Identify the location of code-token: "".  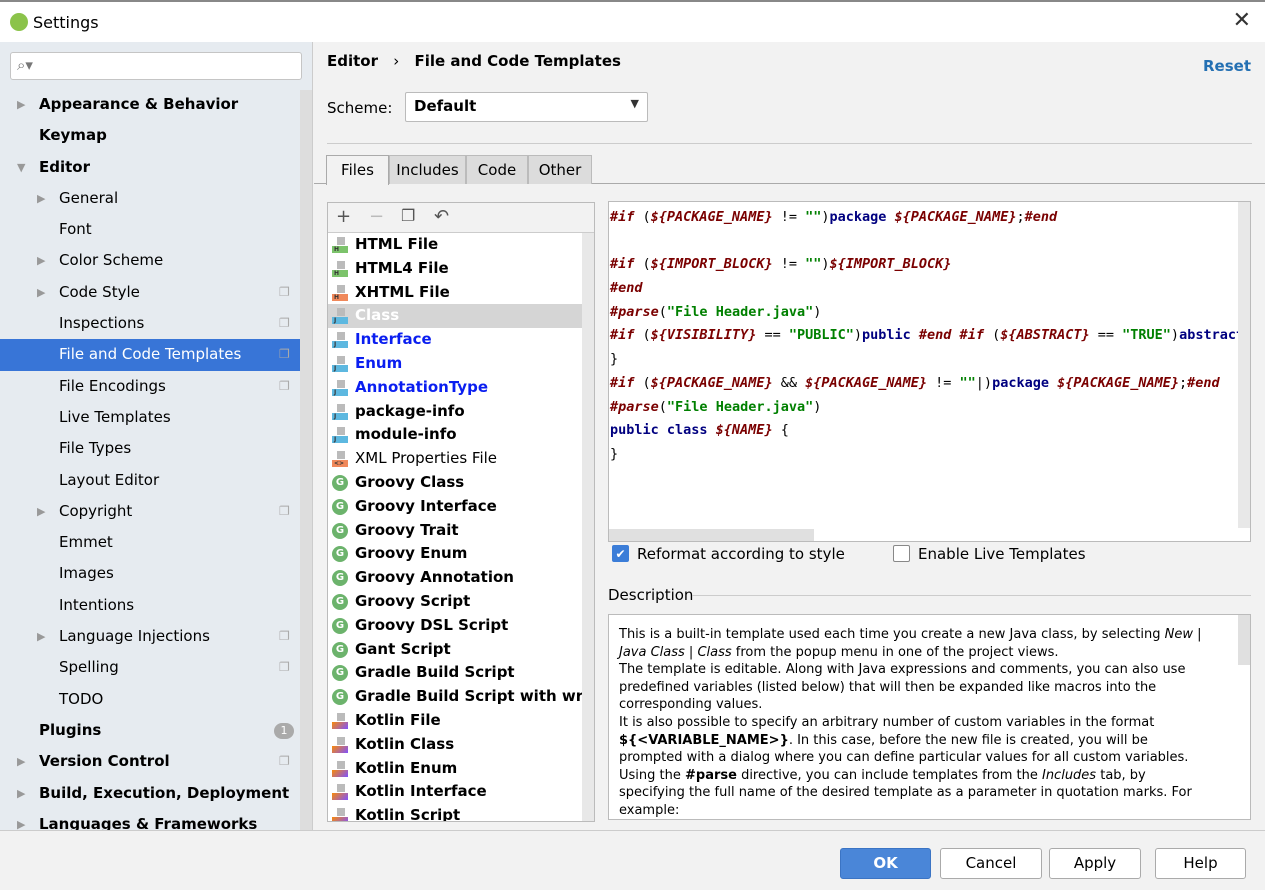
(813, 217).